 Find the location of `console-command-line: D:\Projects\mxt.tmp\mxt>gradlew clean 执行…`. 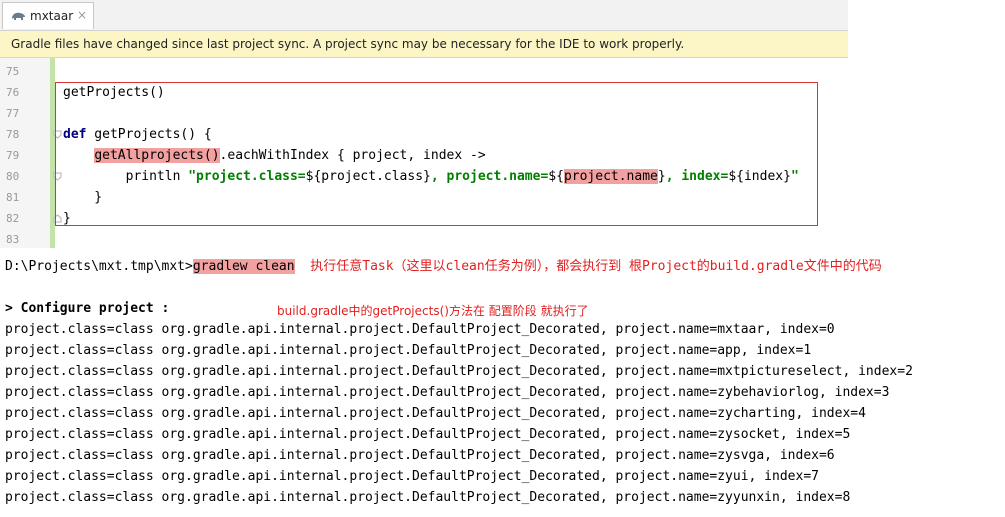

console-command-line: D:\Projects\mxt.tmp\mxt>gradlew clean 执行… is located at coordinates (443, 266).